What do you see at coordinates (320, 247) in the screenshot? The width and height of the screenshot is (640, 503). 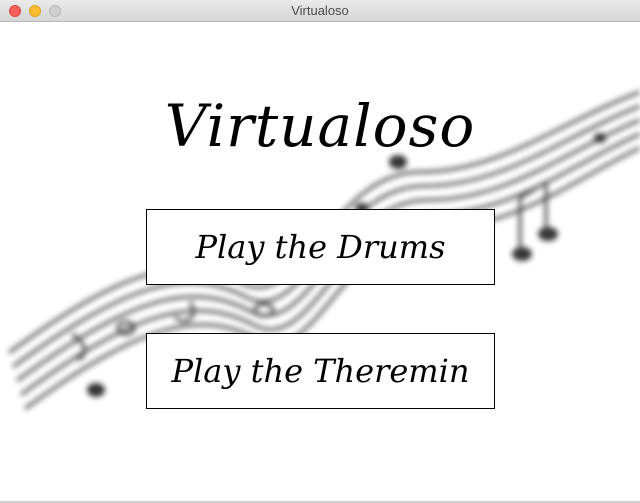 I see `play-drums-button: Play the Drums` at bounding box center [320, 247].